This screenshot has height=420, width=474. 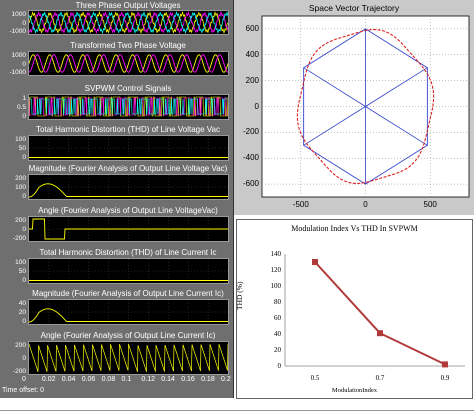 I want to click on scope-panel-title: SVPWM Control Signals, so click(x=128, y=88).